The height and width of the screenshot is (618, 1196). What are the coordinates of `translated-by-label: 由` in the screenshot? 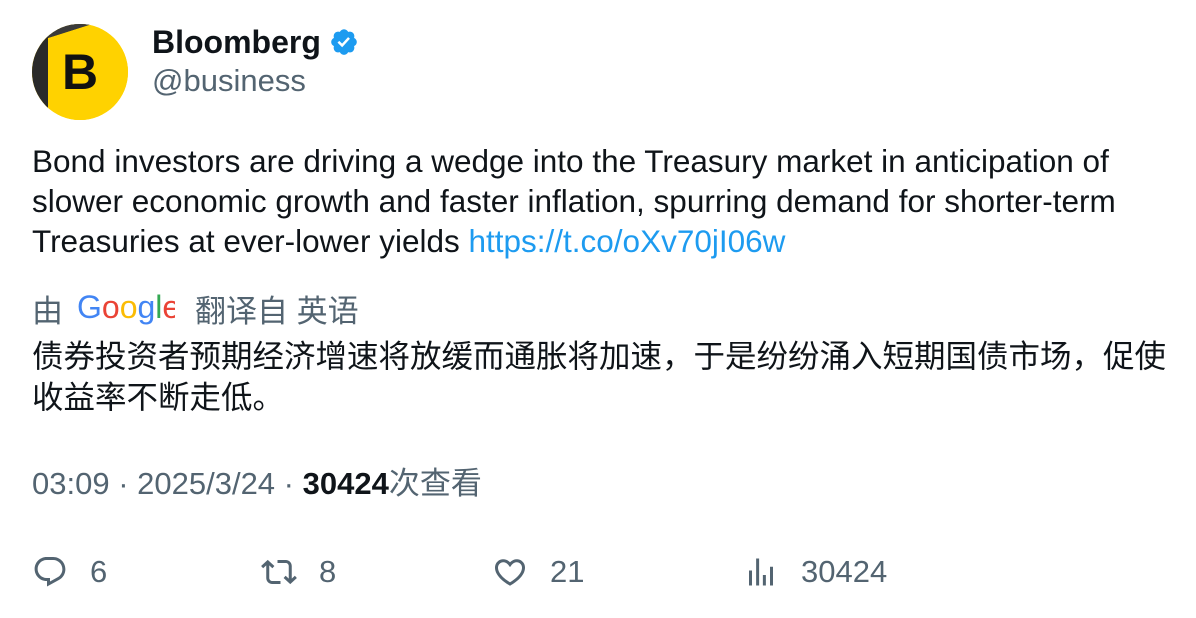 It's located at (47, 311).